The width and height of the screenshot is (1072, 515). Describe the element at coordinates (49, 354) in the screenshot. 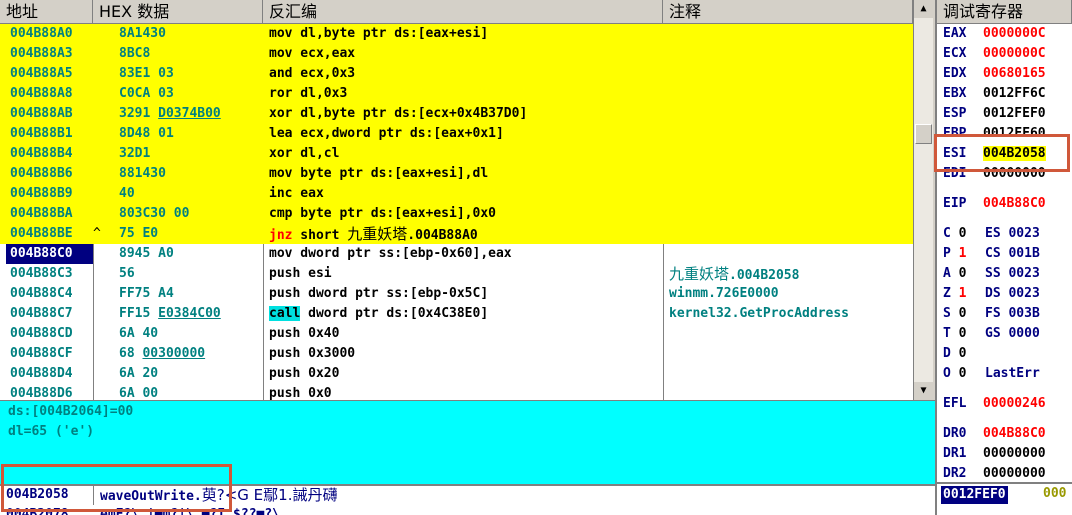

I see `row-address: 004B88CF` at that location.